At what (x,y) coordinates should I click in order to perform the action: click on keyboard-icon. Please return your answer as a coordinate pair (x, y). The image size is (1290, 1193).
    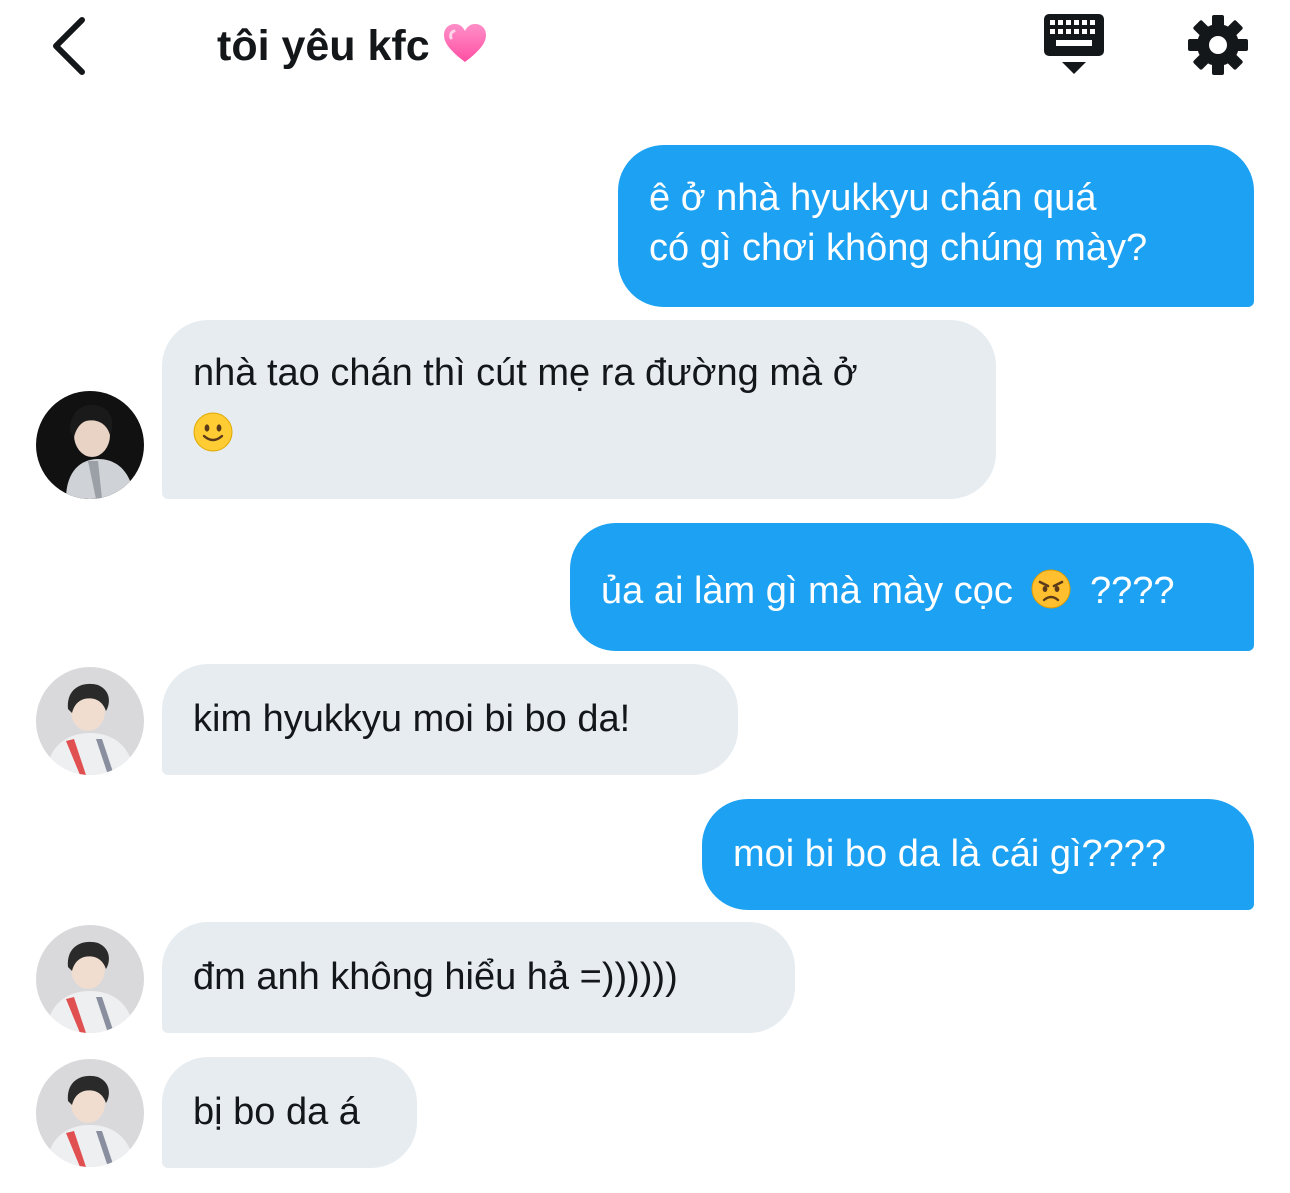
    Looking at the image, I should click on (1074, 44).